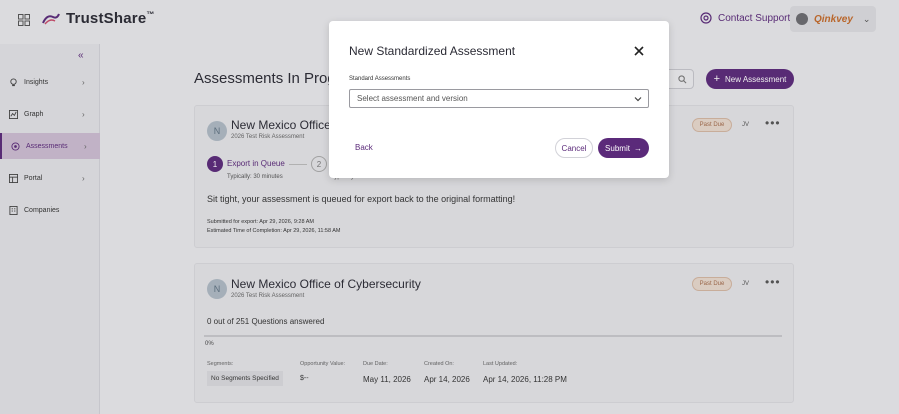 Image resolution: width=899 pixels, height=414 pixels. Describe the element at coordinates (42, 210) in the screenshot. I see `sidebar-item-label: Companies` at that location.